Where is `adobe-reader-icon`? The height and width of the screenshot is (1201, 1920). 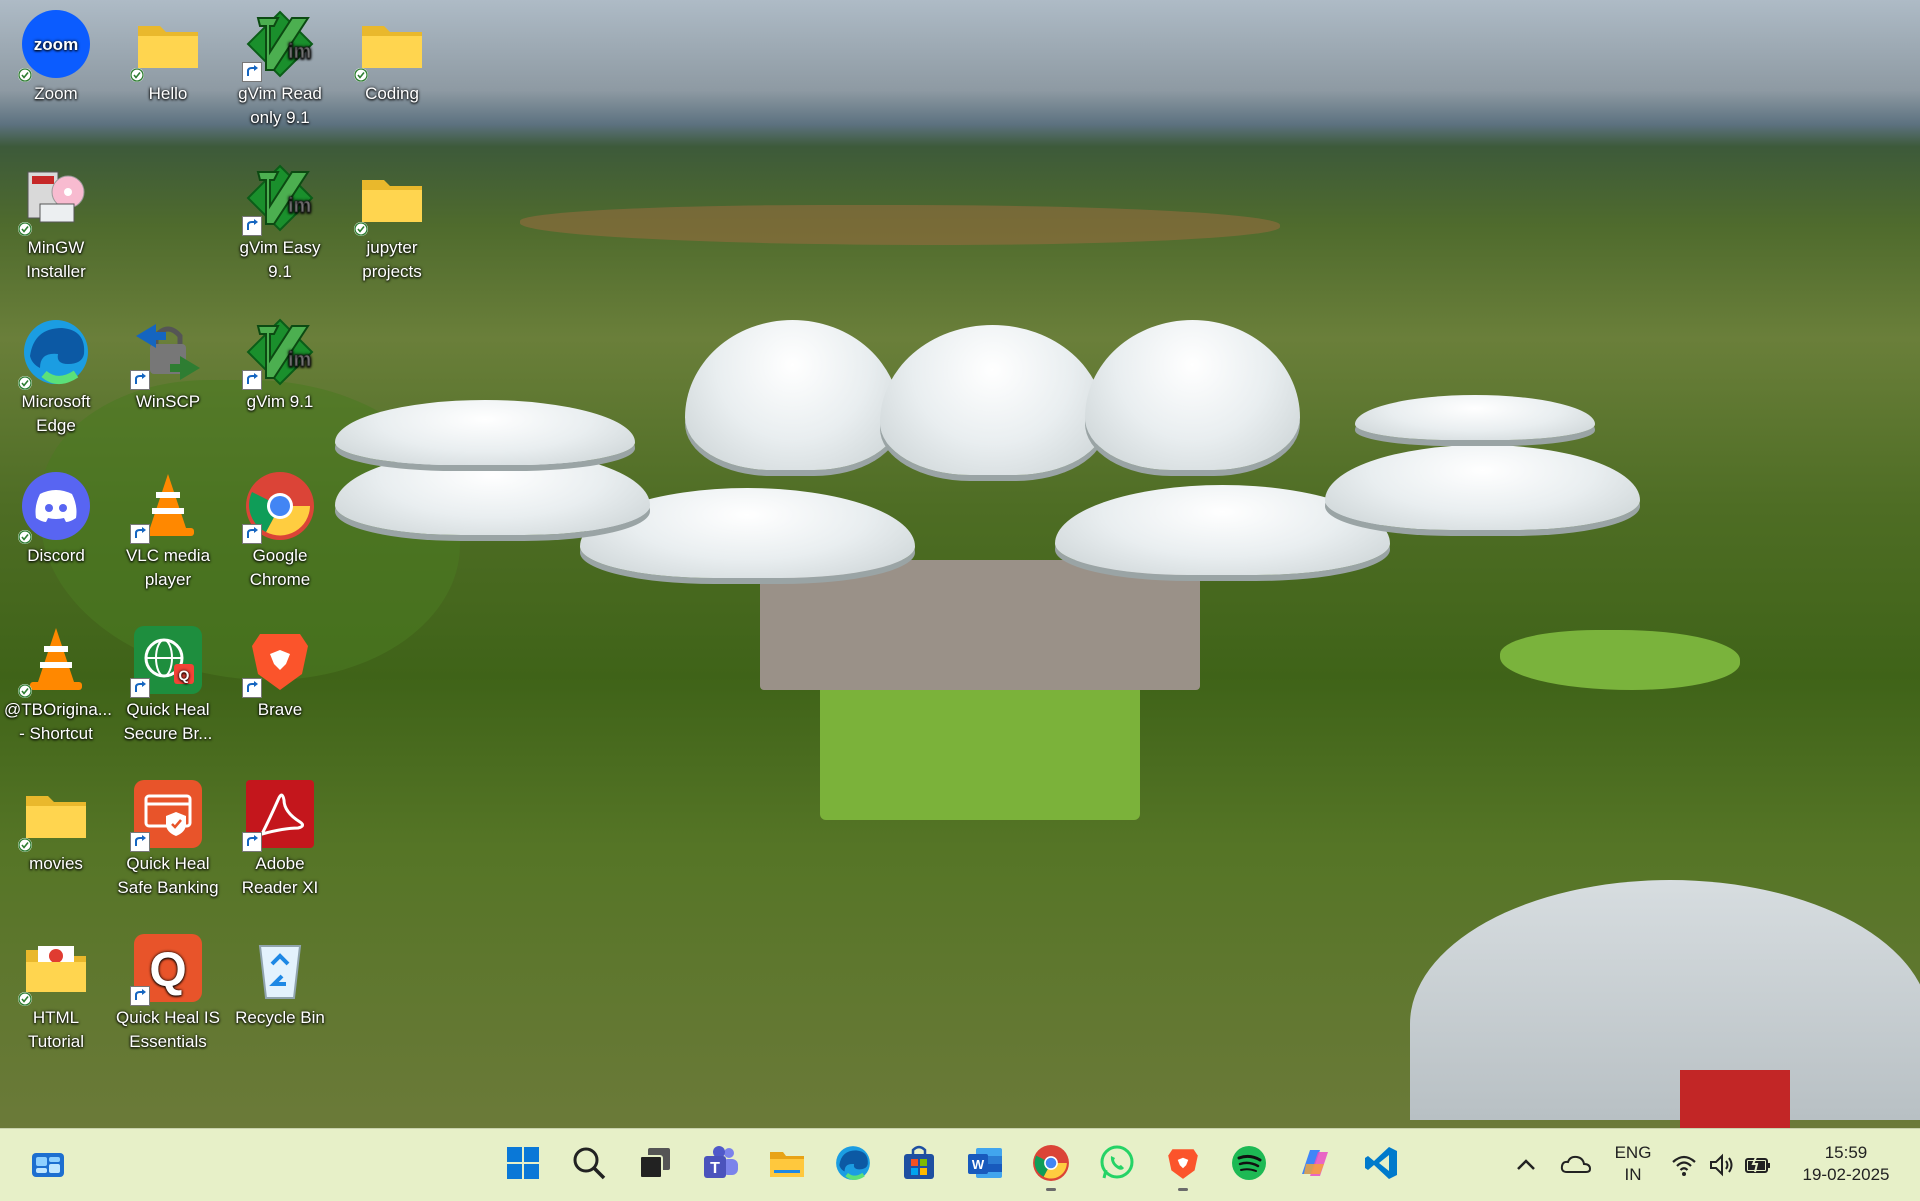
adobe-reader-icon is located at coordinates (279, 815).